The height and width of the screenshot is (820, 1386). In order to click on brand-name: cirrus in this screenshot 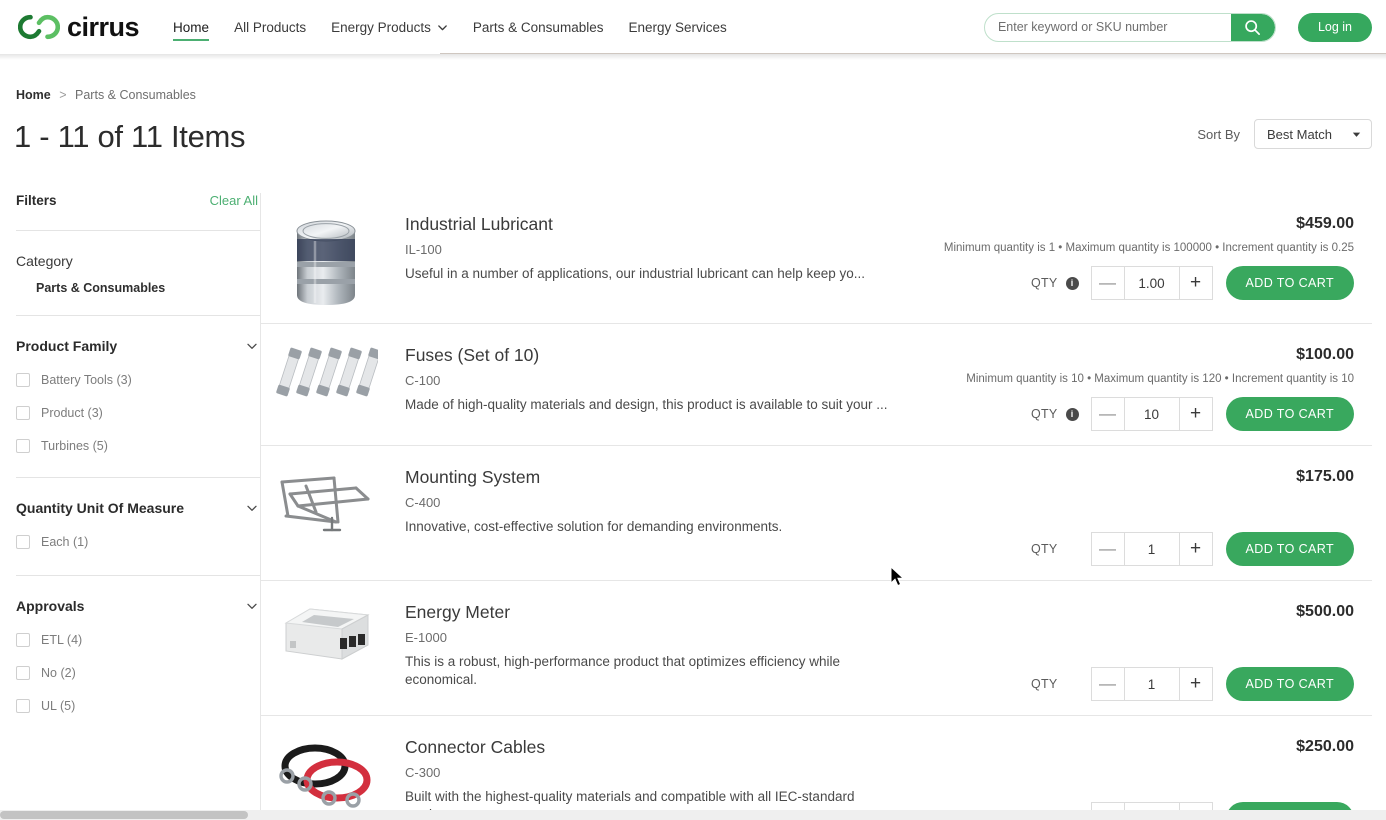, I will do `click(103, 26)`.